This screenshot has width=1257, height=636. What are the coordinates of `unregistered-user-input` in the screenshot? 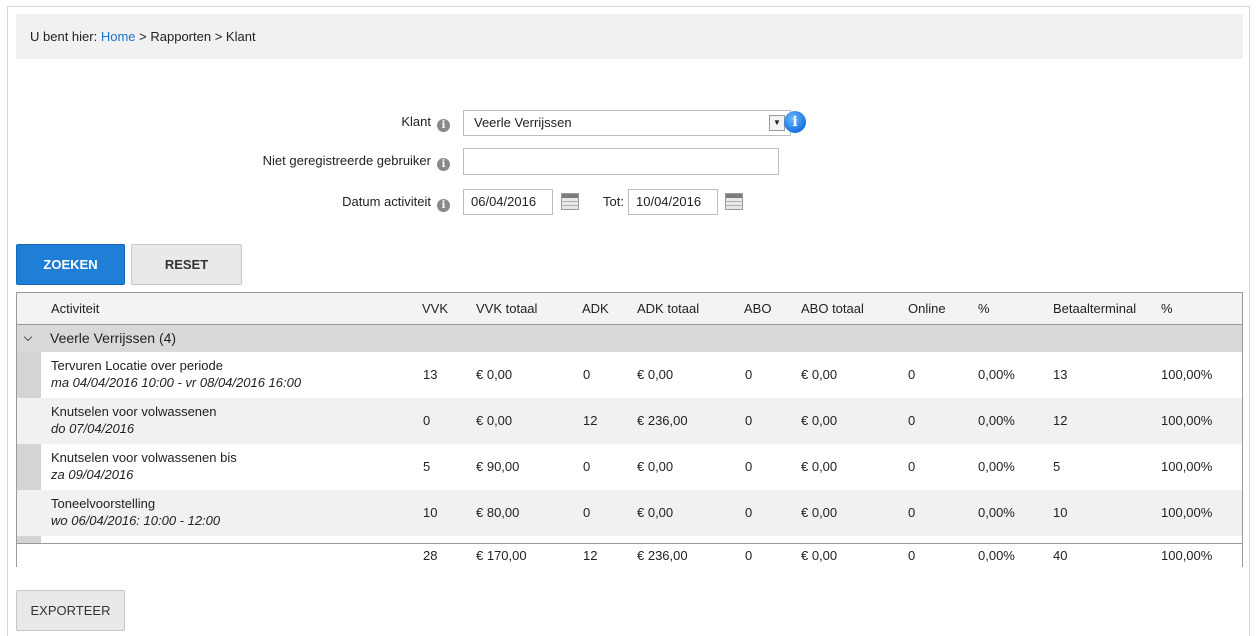 It's located at (621, 161).